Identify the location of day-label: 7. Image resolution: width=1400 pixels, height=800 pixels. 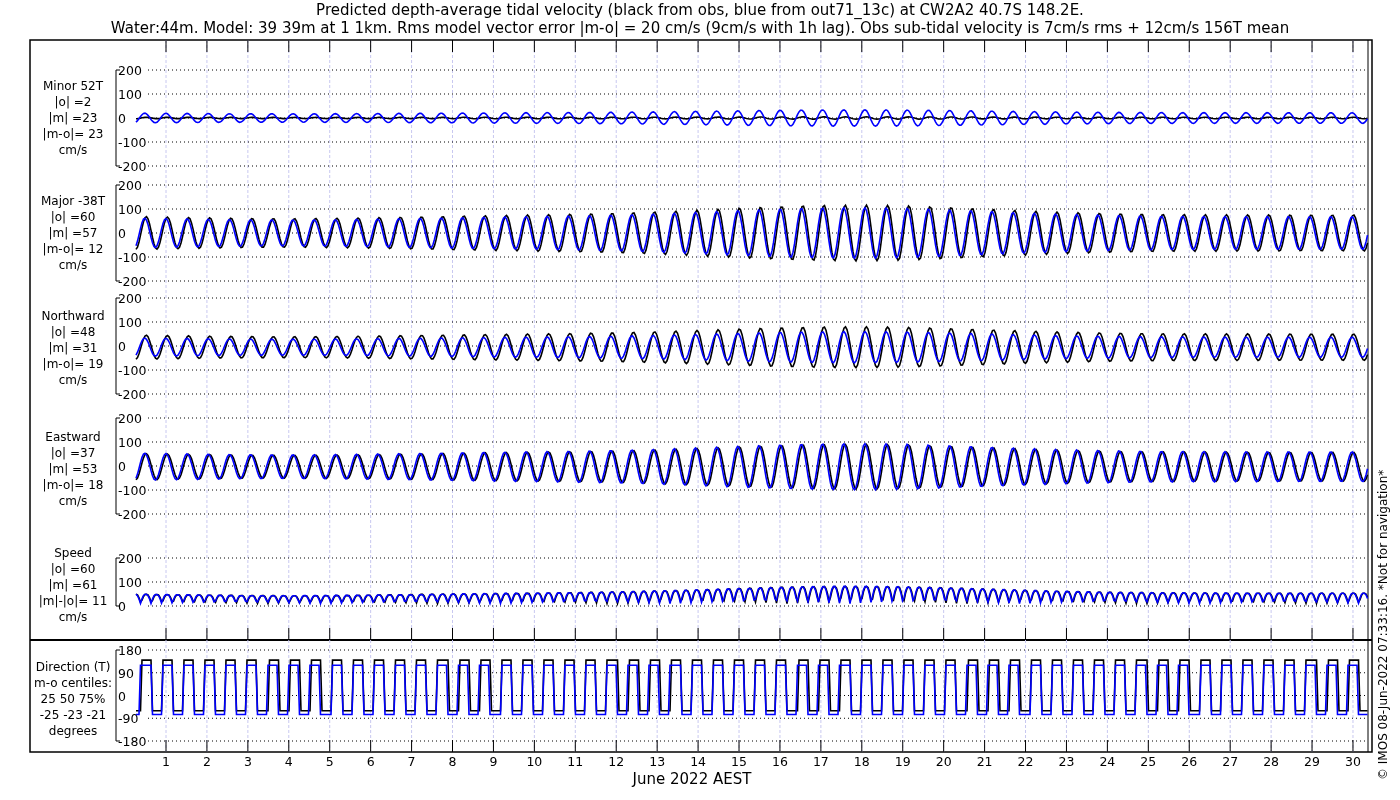
(411, 761).